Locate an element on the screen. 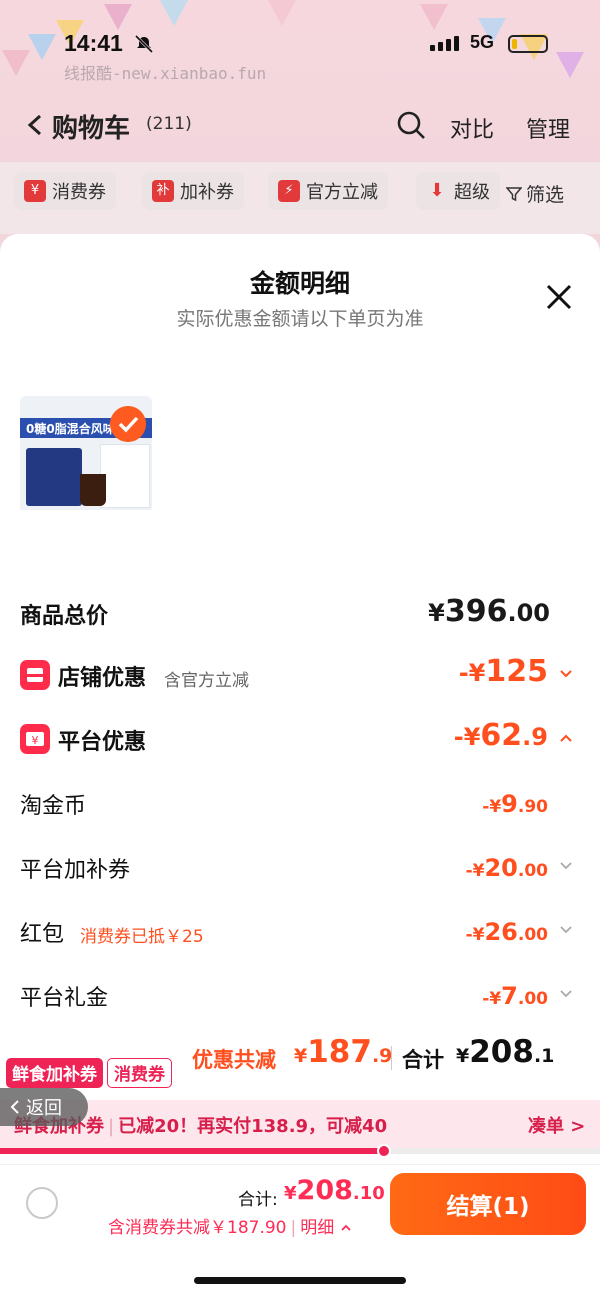  battery-icon is located at coordinates (528, 44).